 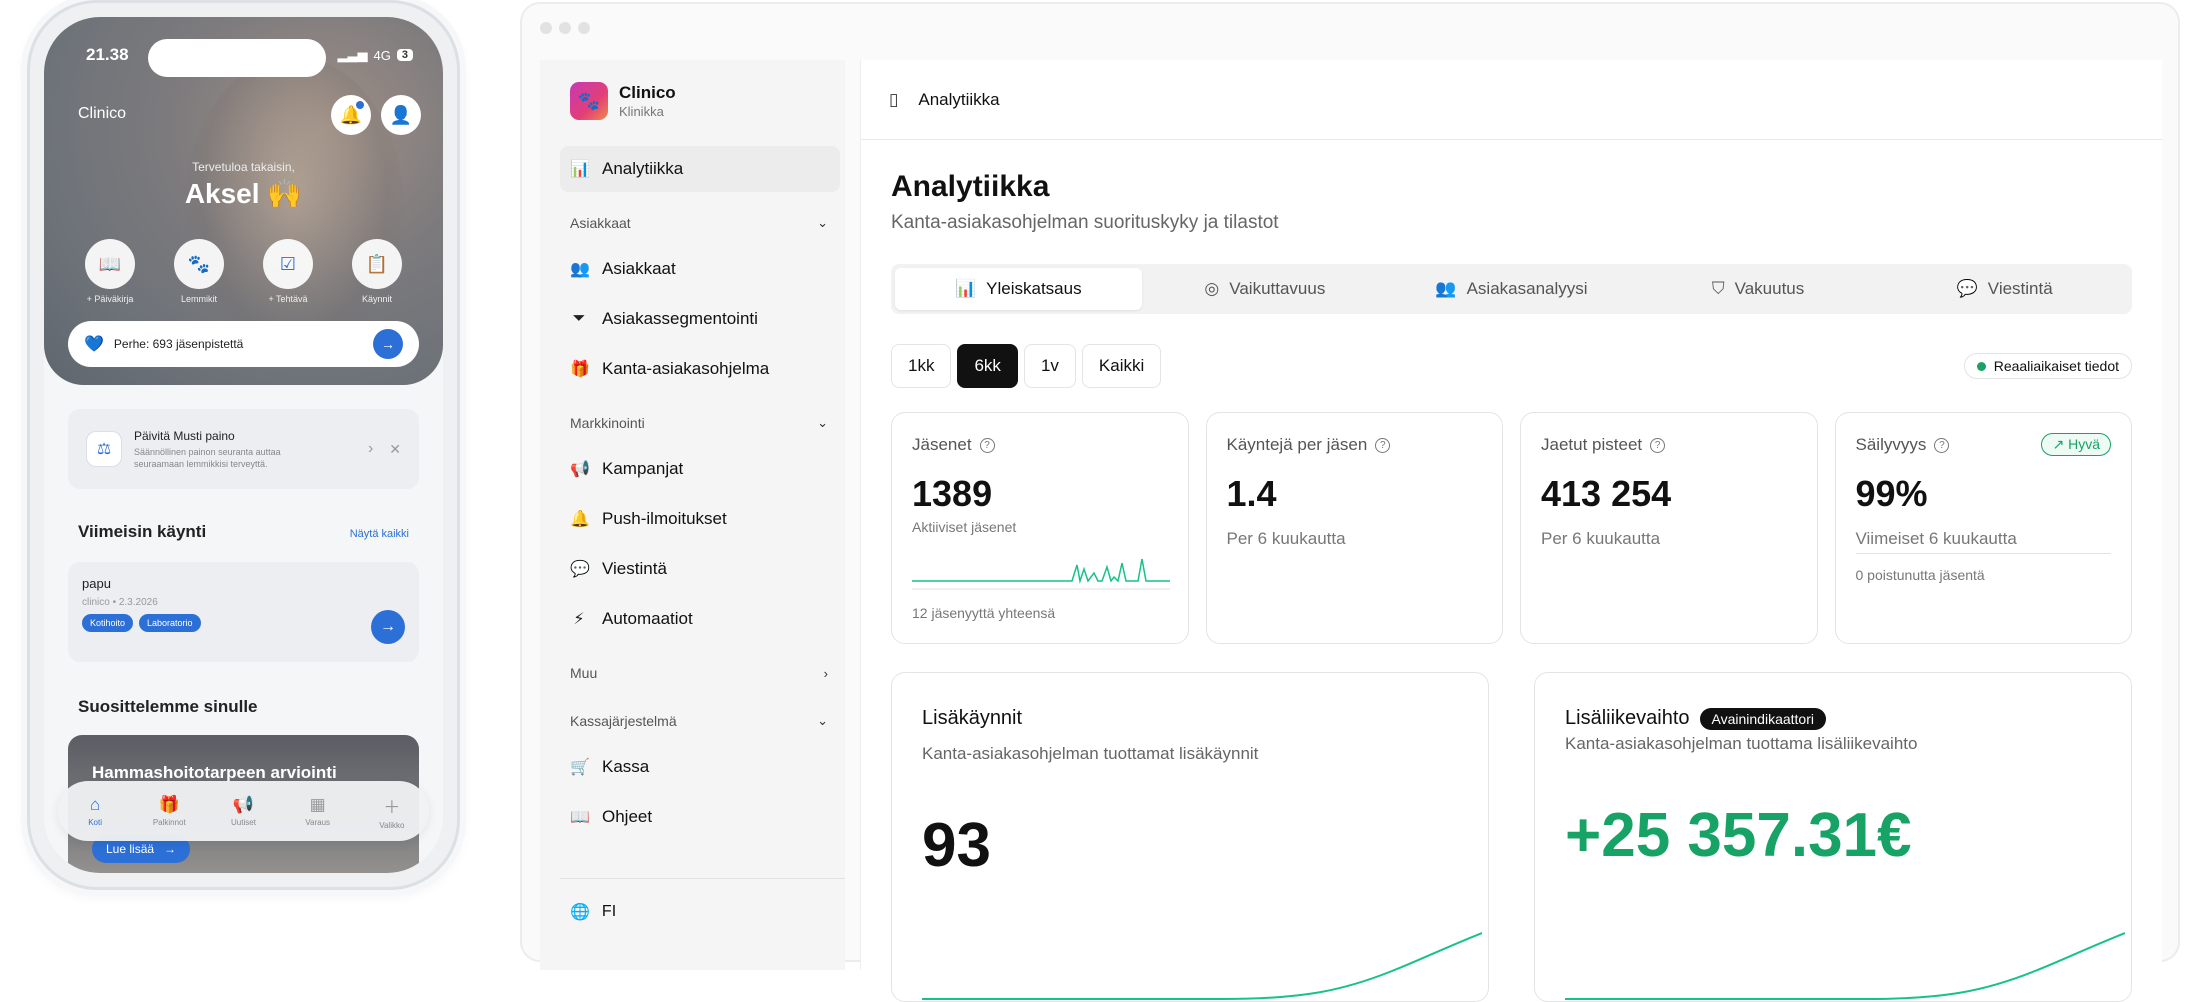 What do you see at coordinates (593, 912) in the screenshot?
I see `language-switcher: 🌐 FI` at bounding box center [593, 912].